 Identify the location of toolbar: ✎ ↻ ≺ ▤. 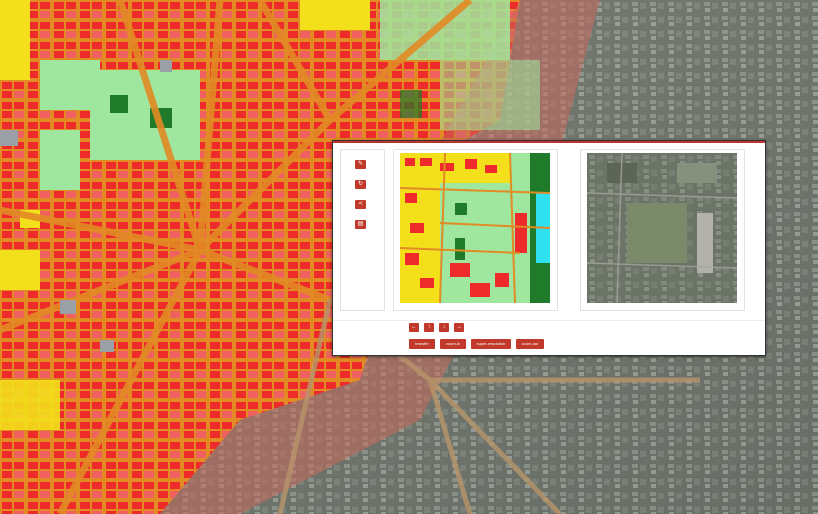
(362, 230).